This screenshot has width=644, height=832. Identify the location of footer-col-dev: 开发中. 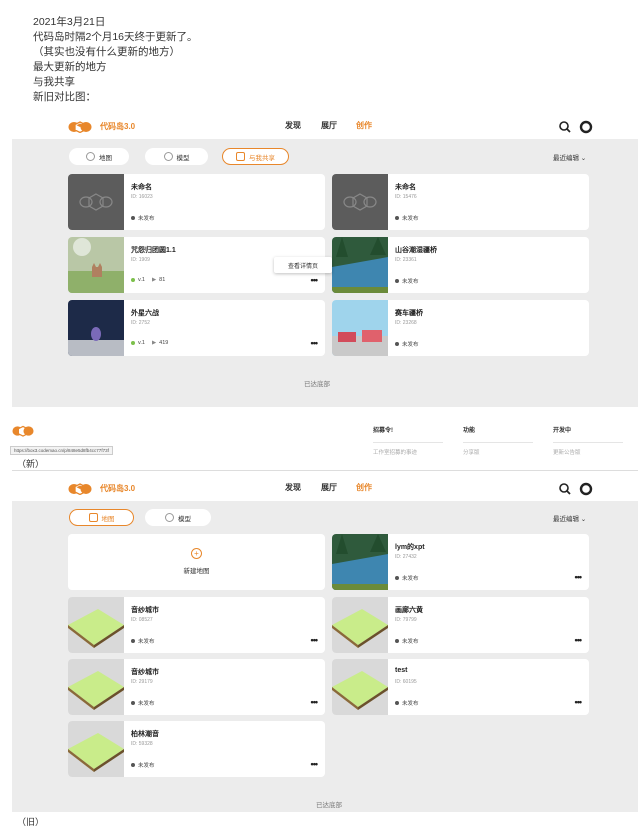
(562, 429).